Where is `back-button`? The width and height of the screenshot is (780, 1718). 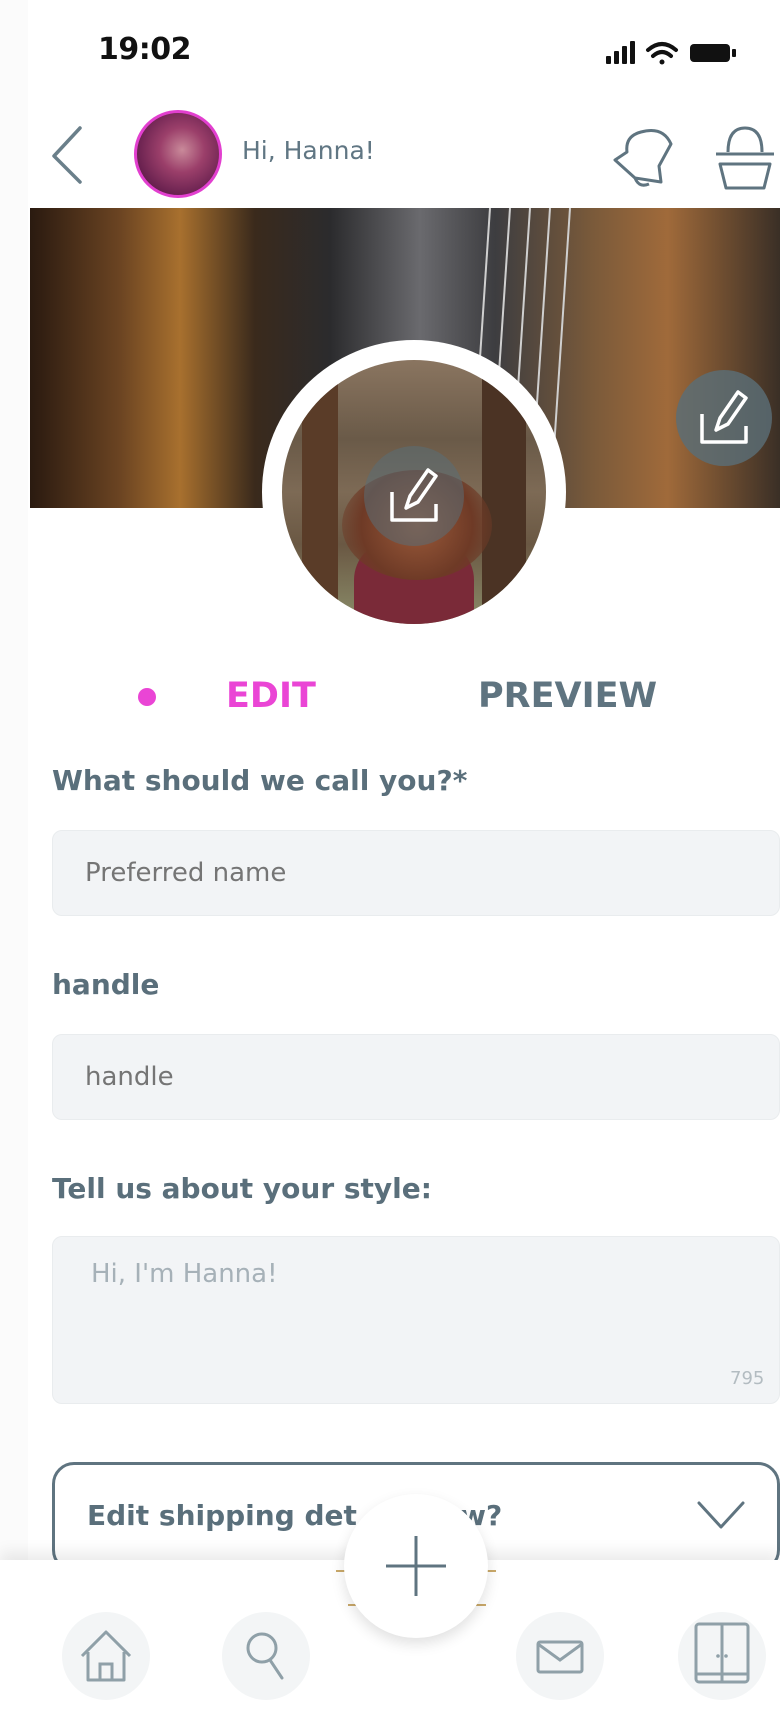 back-button is located at coordinates (67, 153).